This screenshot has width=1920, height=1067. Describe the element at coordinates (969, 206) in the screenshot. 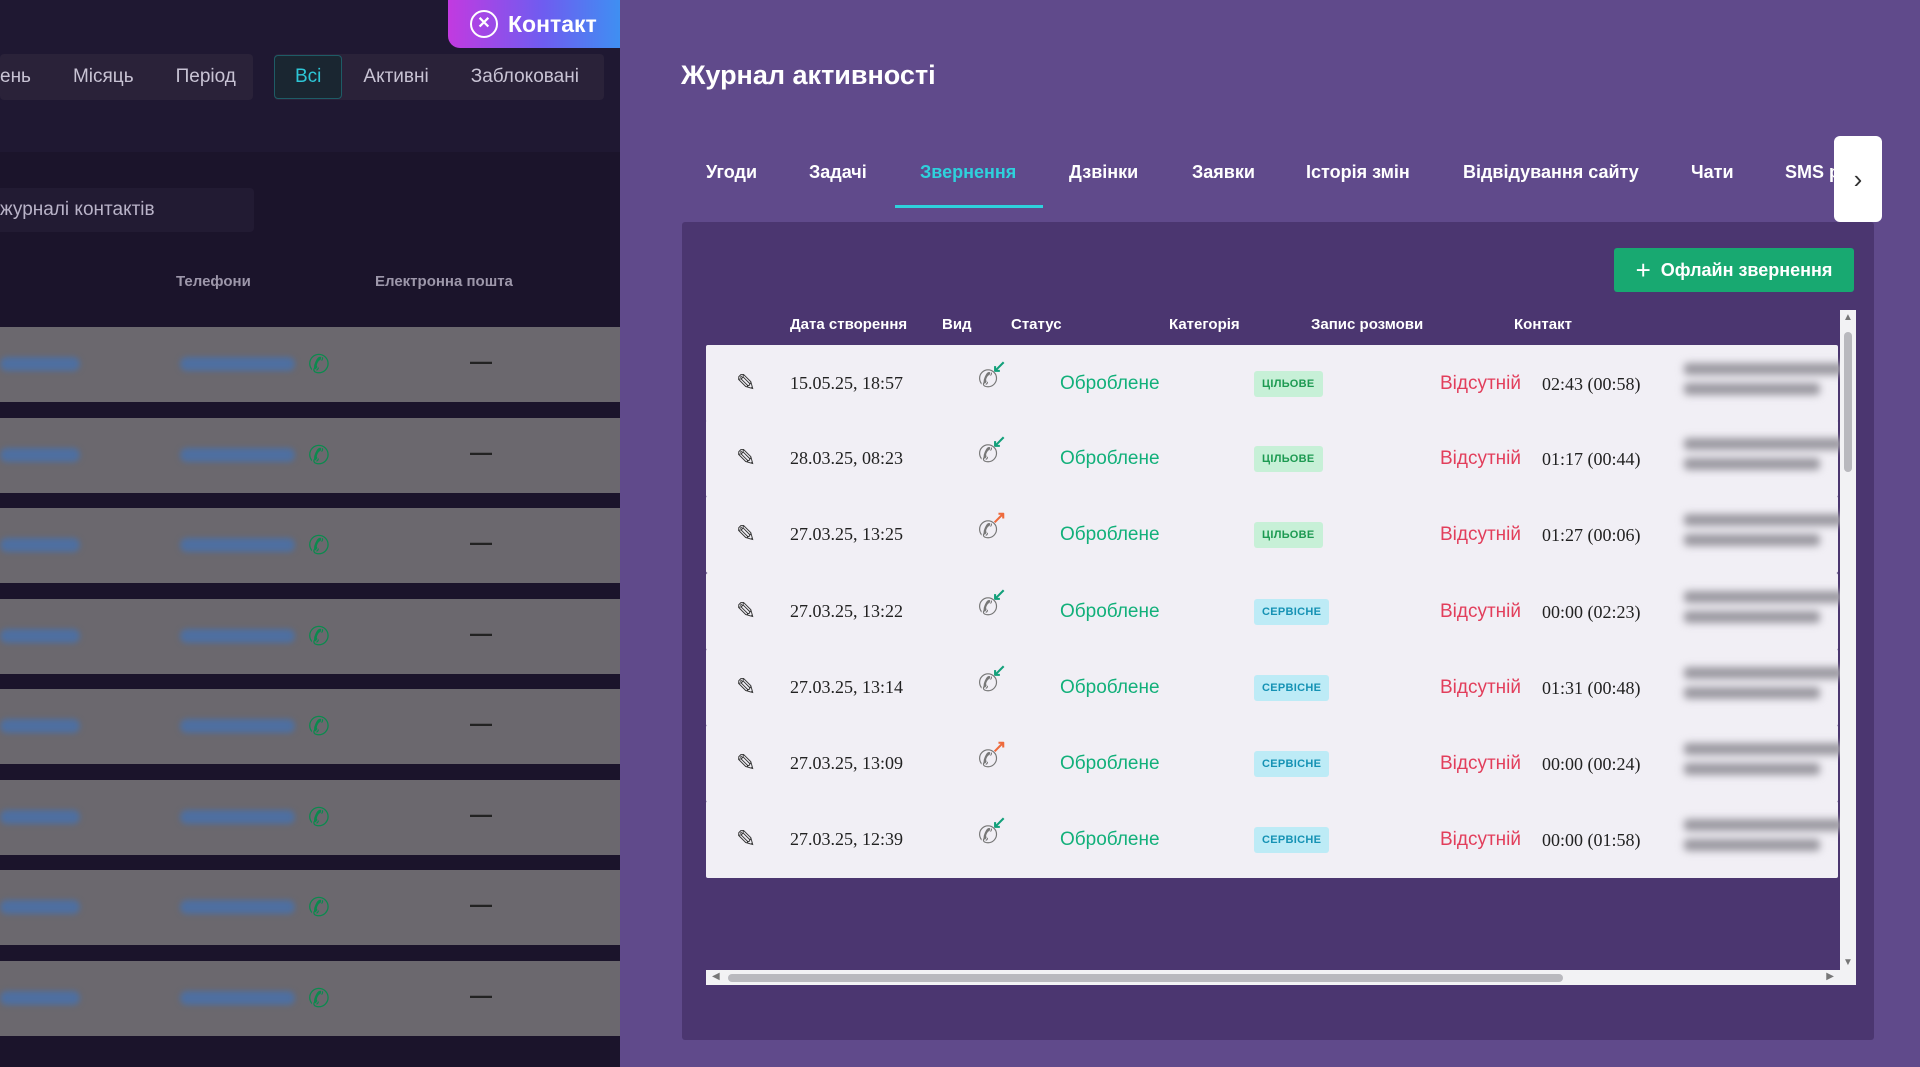

I see `active-tab-indicator` at that location.